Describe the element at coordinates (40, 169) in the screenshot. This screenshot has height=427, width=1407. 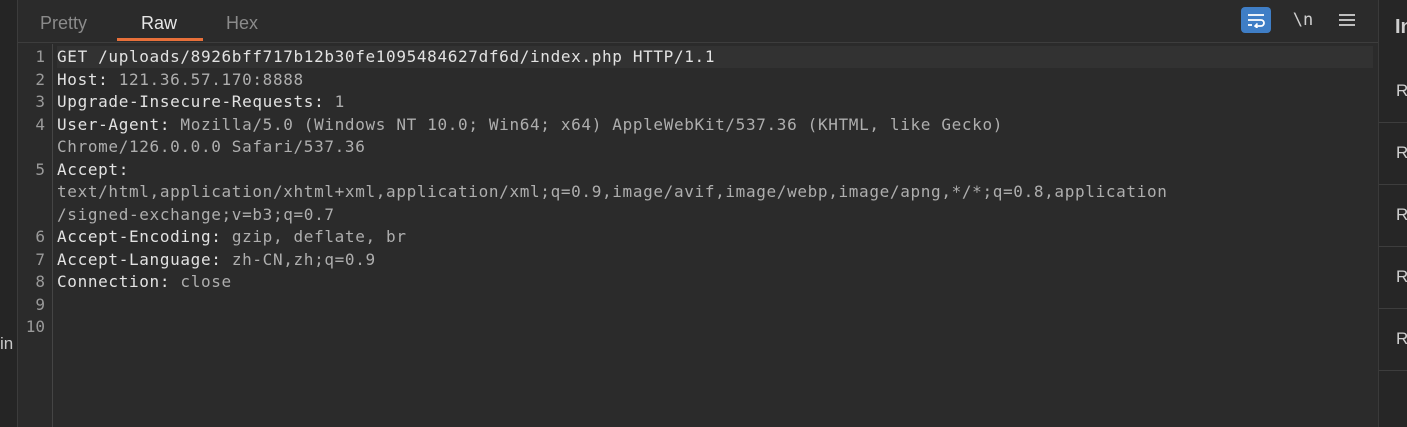
I see `line-number: 5` at that location.